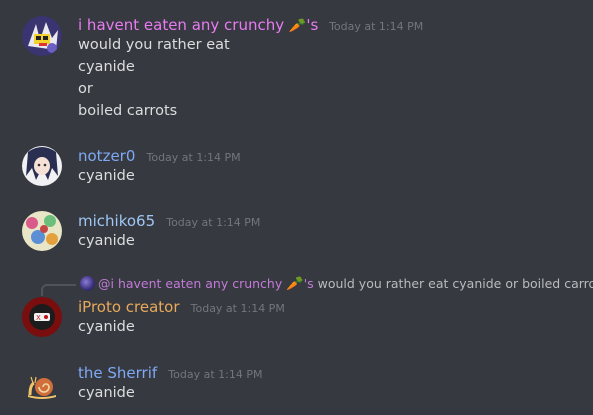  What do you see at coordinates (87, 283) in the screenshot?
I see `reply-avatar-icon` at bounding box center [87, 283].